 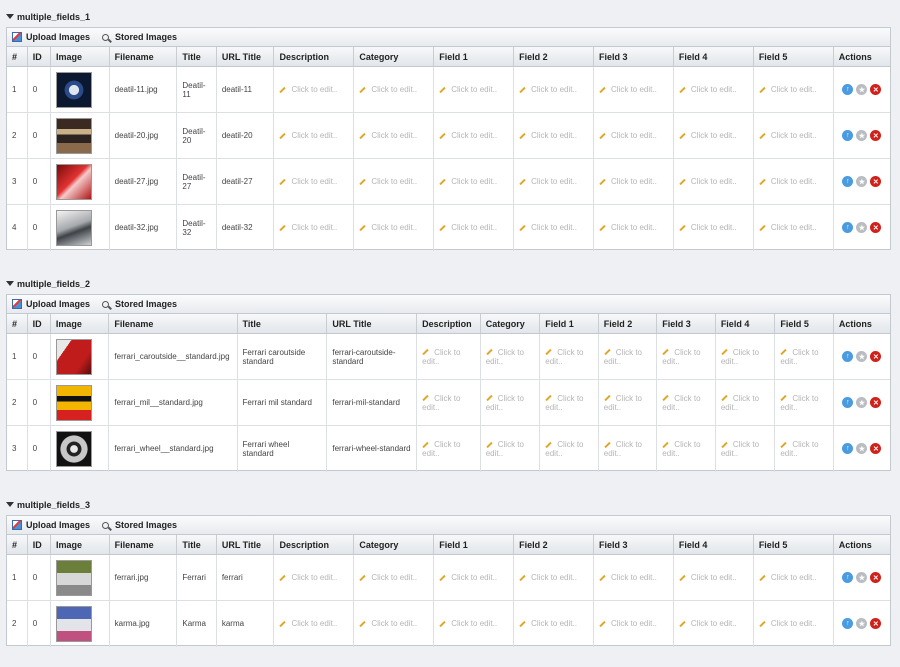 What do you see at coordinates (245, 577) in the screenshot?
I see `url-title-cell: ferrari` at bounding box center [245, 577].